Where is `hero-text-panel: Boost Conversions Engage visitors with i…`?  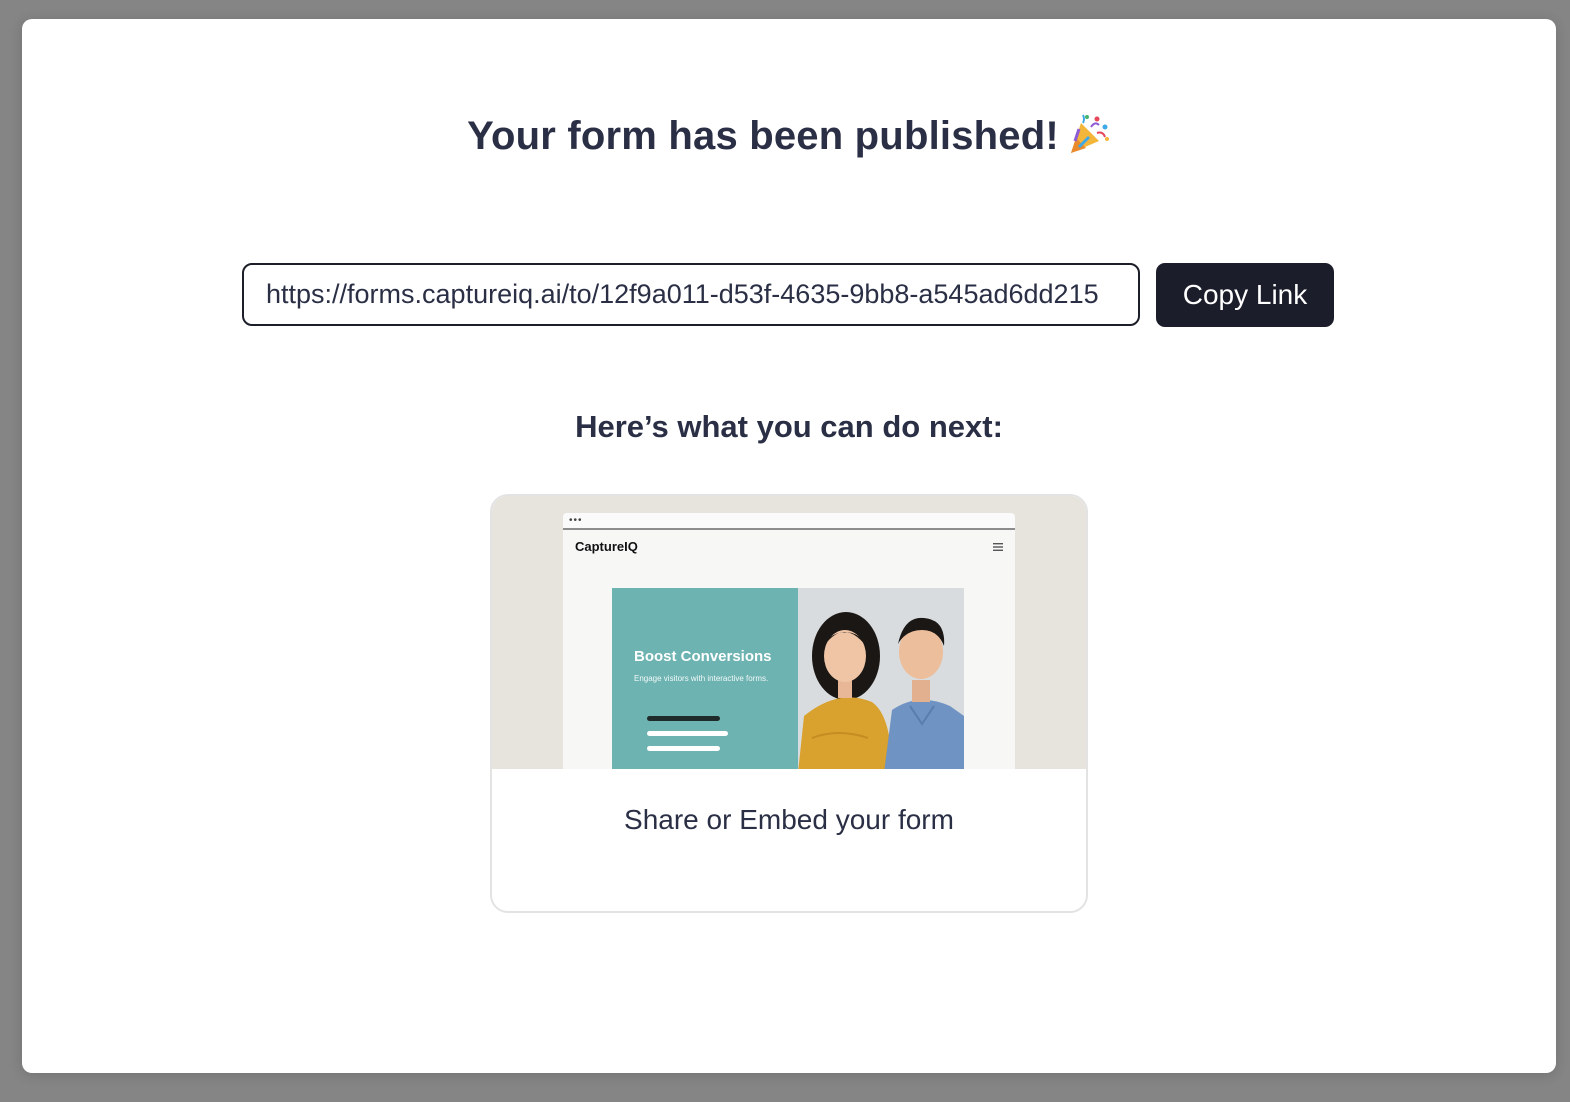 hero-text-panel: Boost Conversions Engage visitors with i… is located at coordinates (705, 678).